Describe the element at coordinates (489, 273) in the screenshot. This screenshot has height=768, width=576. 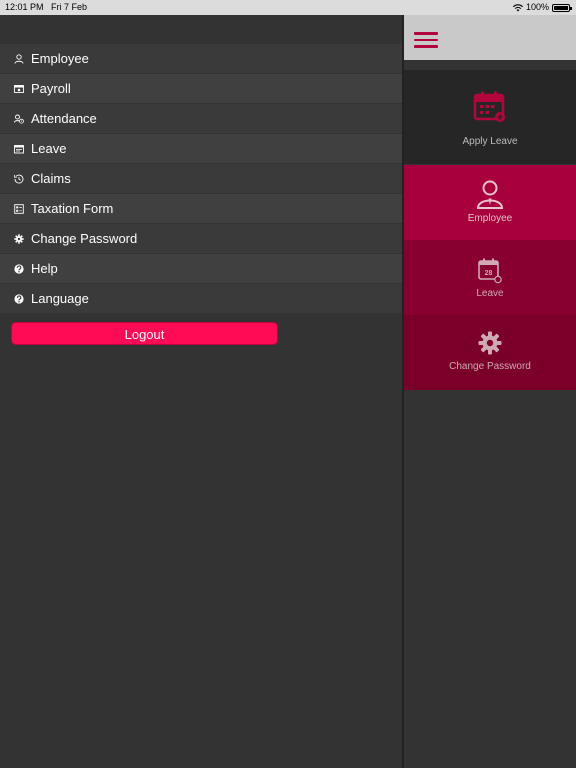
I see `leave-date-number: 28` at that location.